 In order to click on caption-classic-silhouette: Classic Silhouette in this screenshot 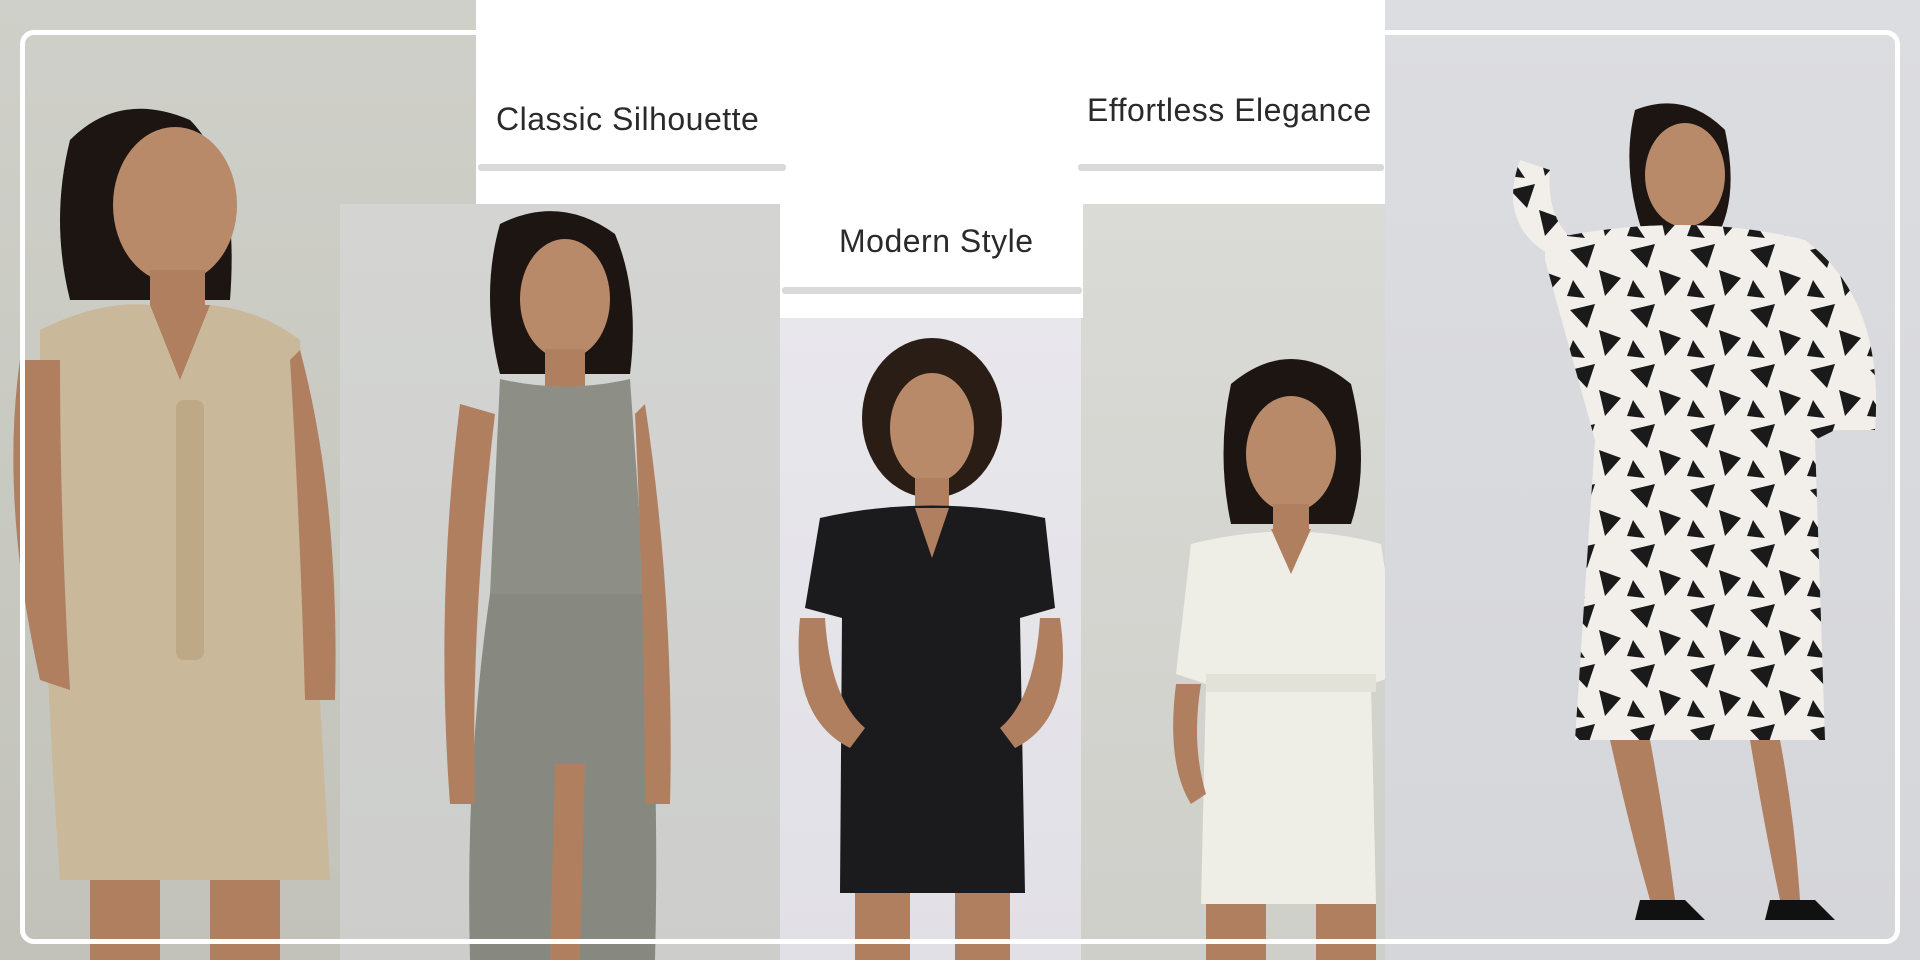, I will do `click(628, 119)`.